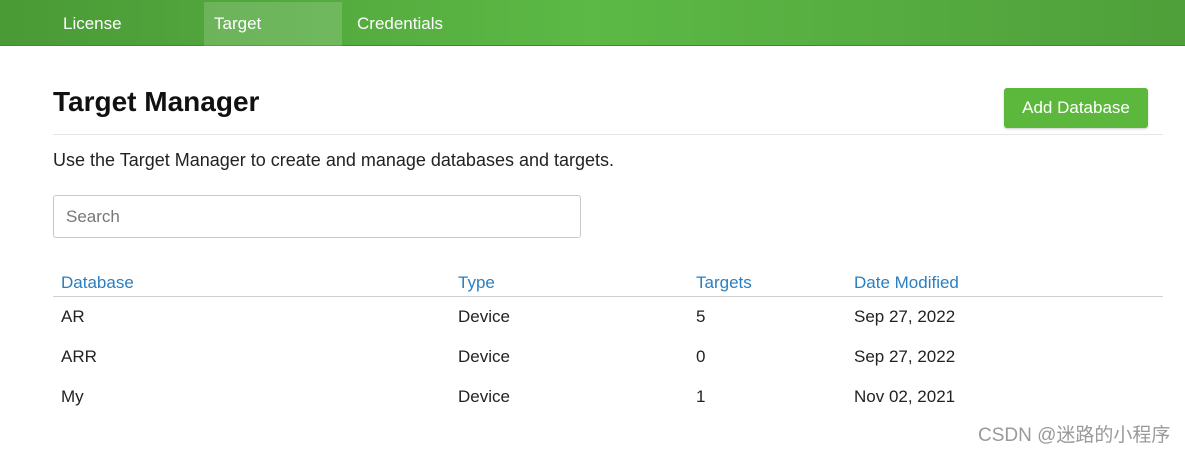  Describe the element at coordinates (72, 396) in the screenshot. I see `cell-database: My` at that location.